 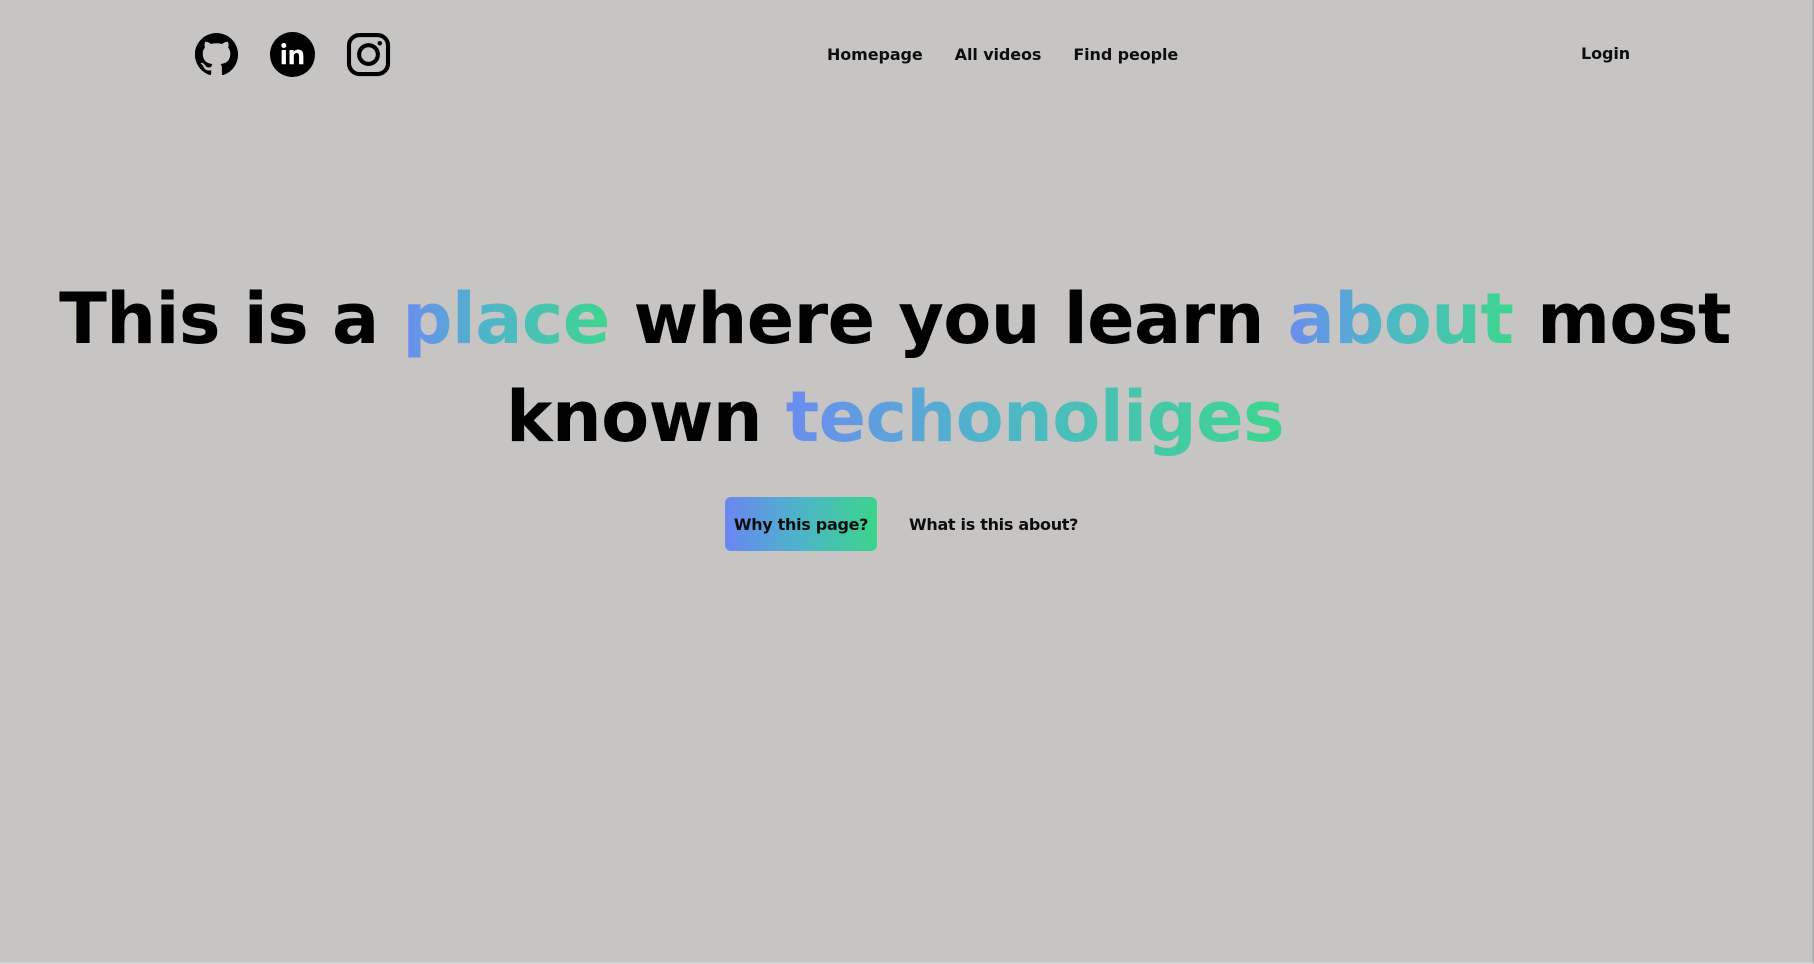 What do you see at coordinates (1125, 55) in the screenshot?
I see `nav-find-people: Find people` at bounding box center [1125, 55].